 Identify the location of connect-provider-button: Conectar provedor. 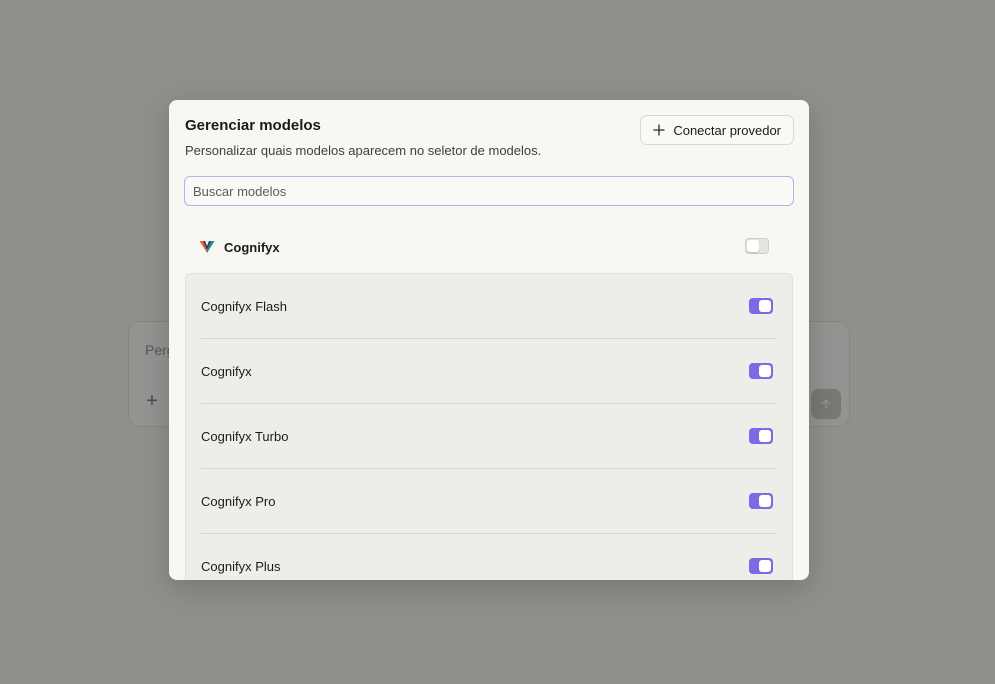
(717, 130).